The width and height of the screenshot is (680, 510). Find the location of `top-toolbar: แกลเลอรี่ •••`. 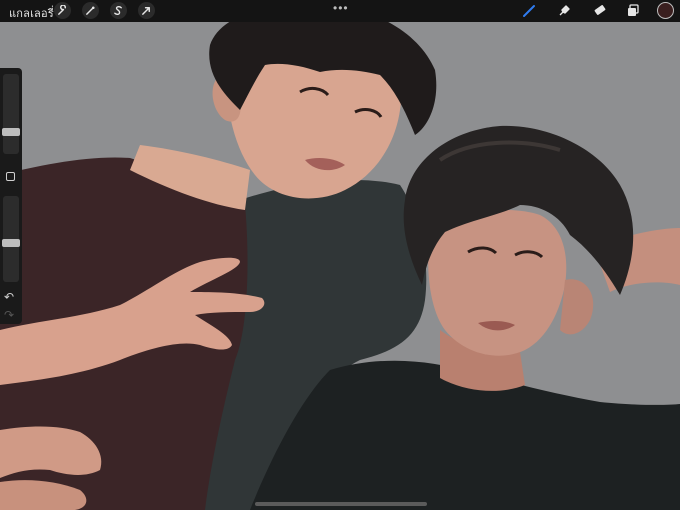

top-toolbar: แกลเลอรี่ ••• is located at coordinates (340, 11).